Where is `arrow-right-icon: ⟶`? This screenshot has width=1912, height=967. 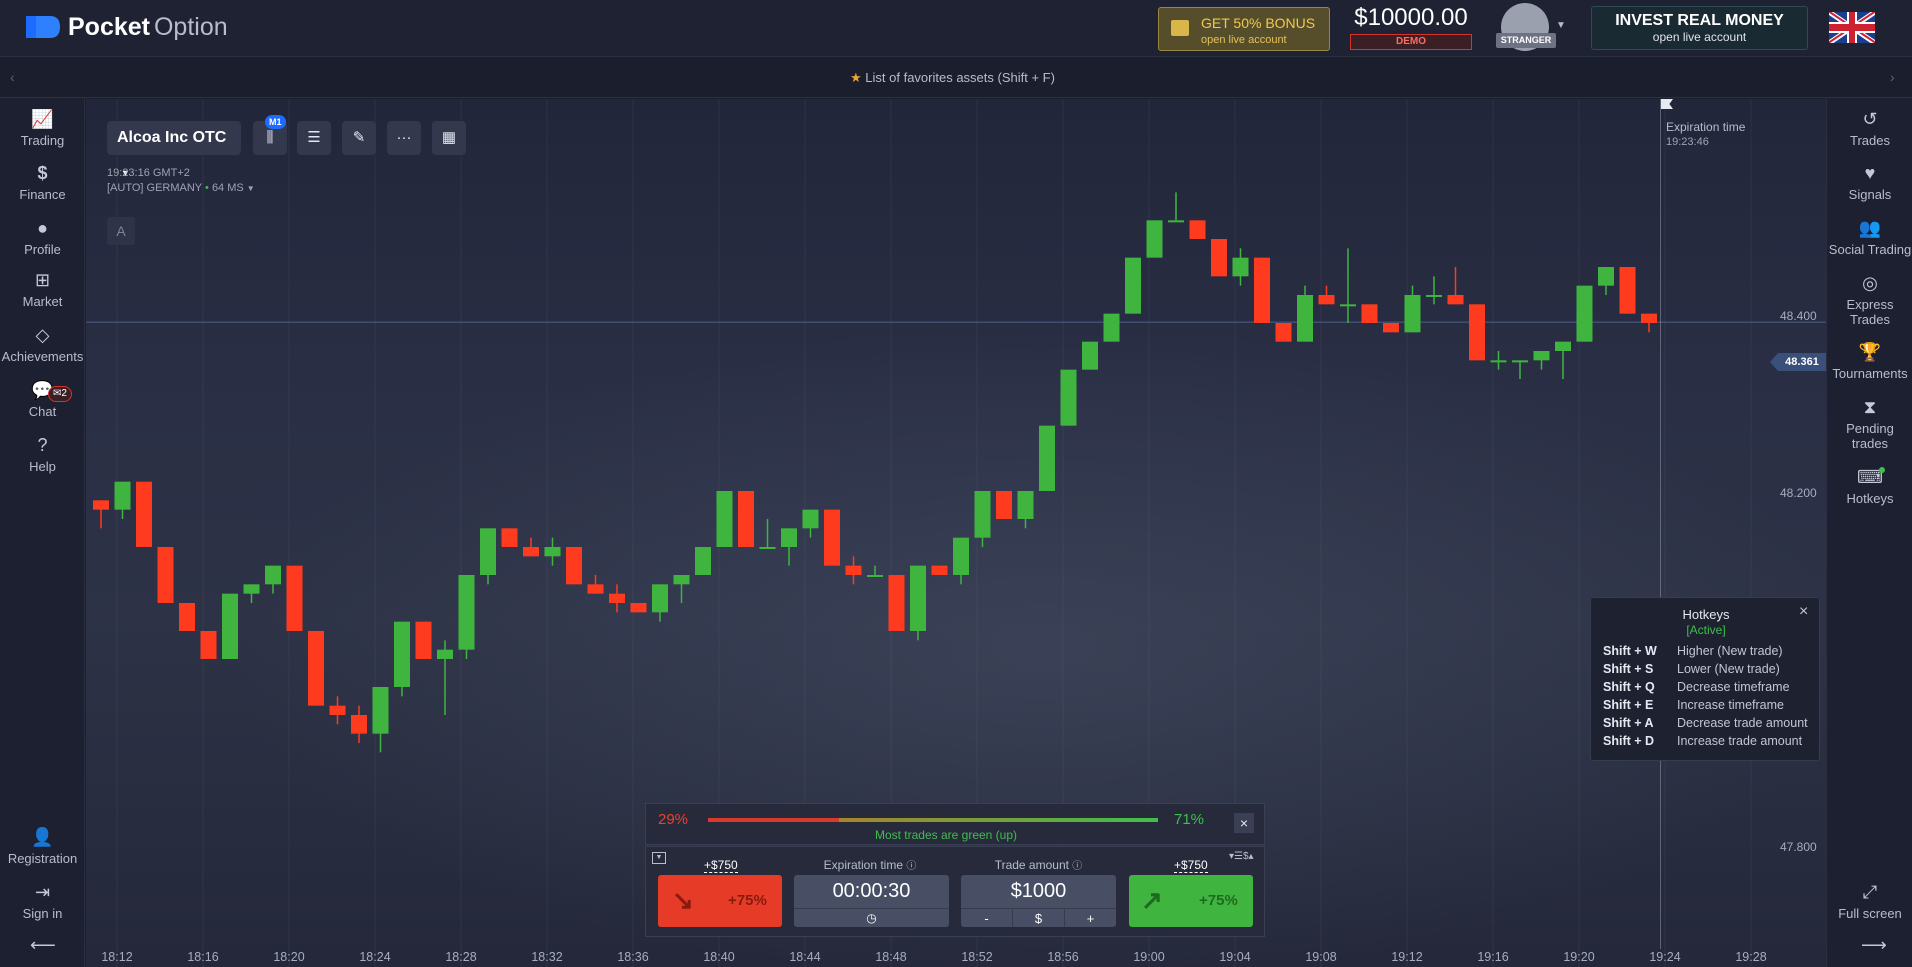 arrow-right-icon: ⟶ is located at coordinates (1874, 945).